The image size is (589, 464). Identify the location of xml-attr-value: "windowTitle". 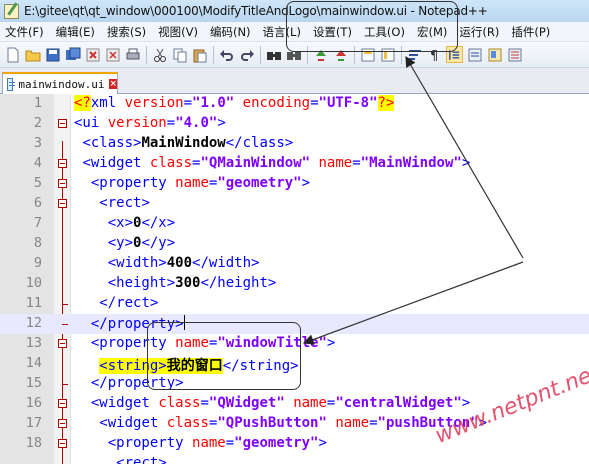
(272, 343).